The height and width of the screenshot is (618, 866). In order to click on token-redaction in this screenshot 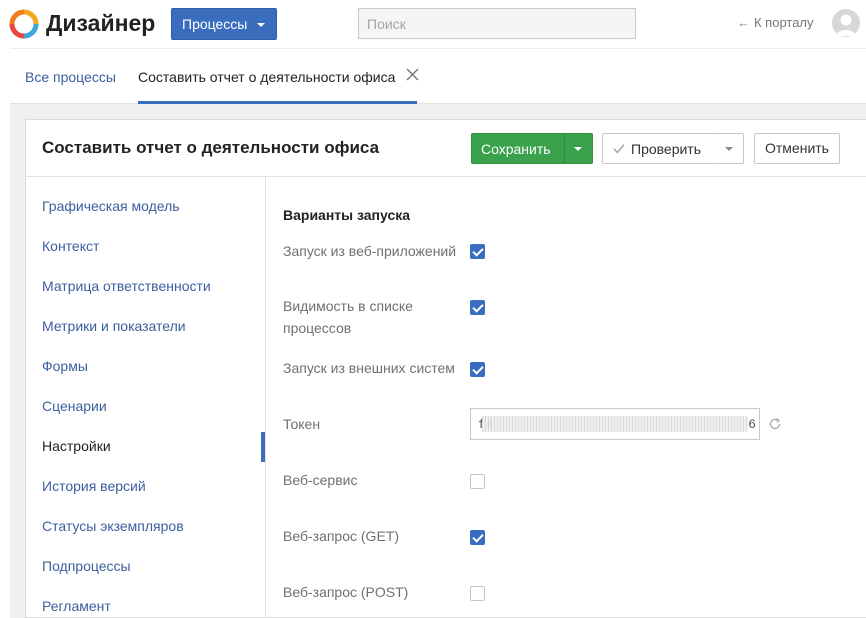, I will do `click(615, 424)`.